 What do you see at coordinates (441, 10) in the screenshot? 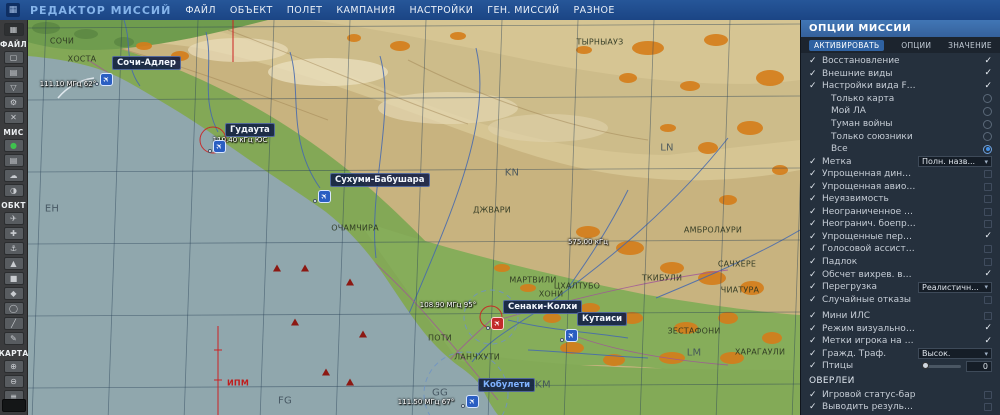
I see `menu-item-4: НАСТРОЙКИ` at bounding box center [441, 10].